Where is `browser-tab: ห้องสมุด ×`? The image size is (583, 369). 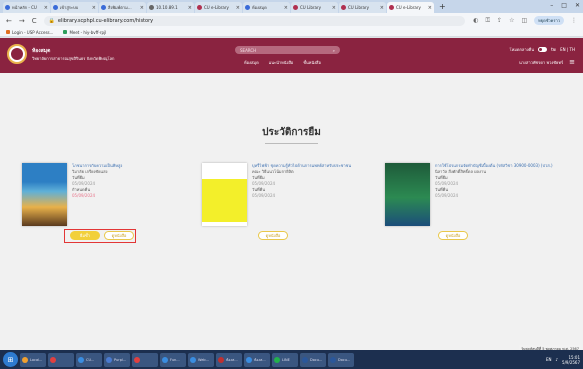 browser-tab: ห้องสมุด × is located at coordinates (266, 7).